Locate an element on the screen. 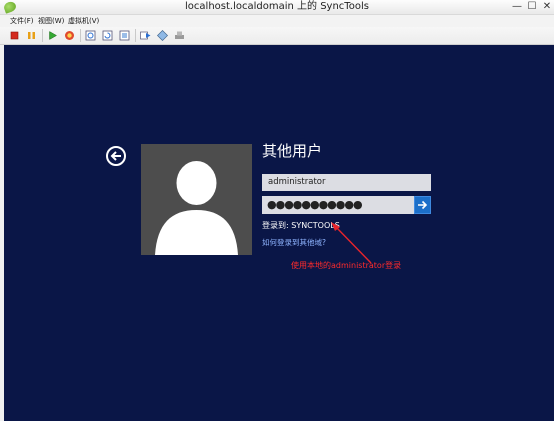 This screenshot has width=554, height=421. other-domain-link: 如何登录到其他域? is located at coordinates (294, 242).